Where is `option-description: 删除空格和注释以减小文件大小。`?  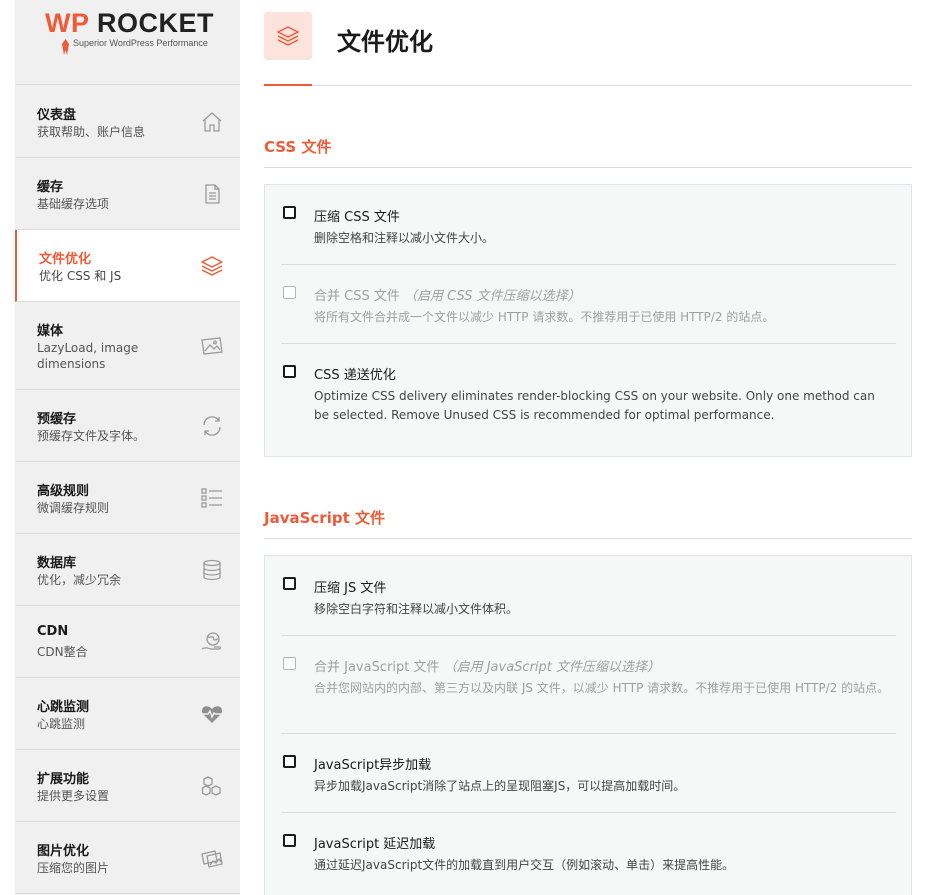 option-description: 删除空格和注释以减小文件大小。 is located at coordinates (404, 238).